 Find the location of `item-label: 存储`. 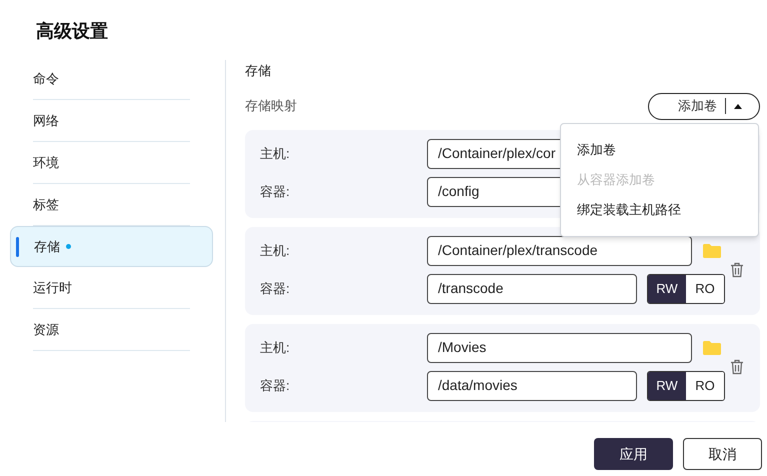

item-label: 存储 is located at coordinates (47, 247).